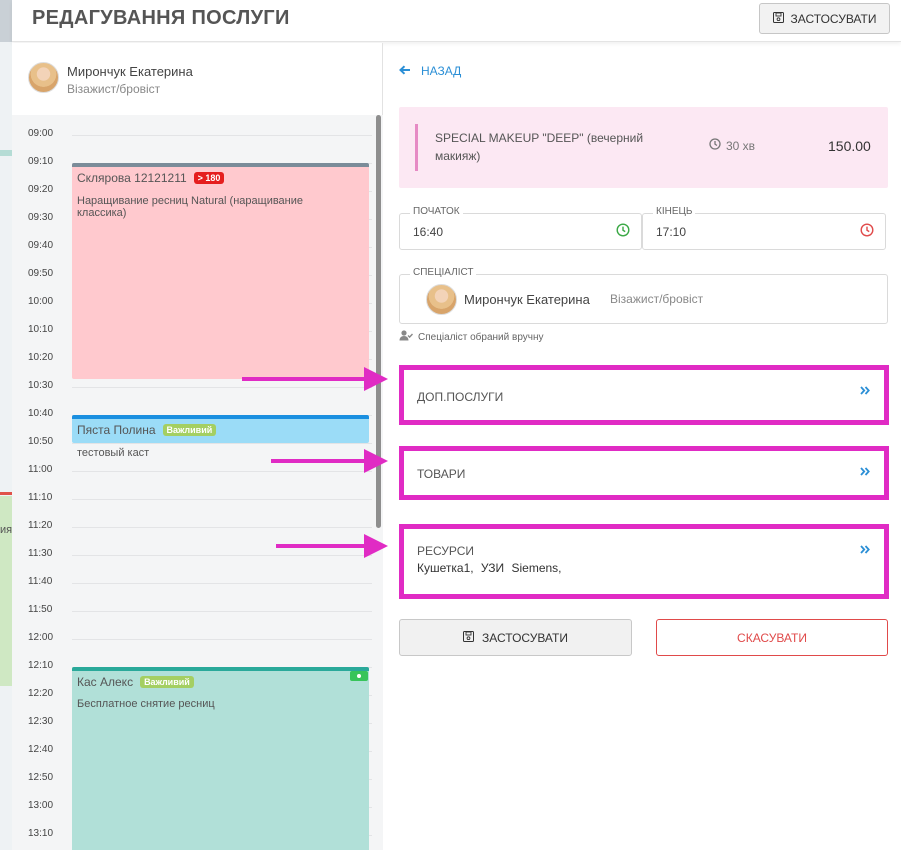 Image resolution: width=901 pixels, height=850 pixels. What do you see at coordinates (192, 537) in the screenshot?
I see `time-slot: 11:20` at bounding box center [192, 537].